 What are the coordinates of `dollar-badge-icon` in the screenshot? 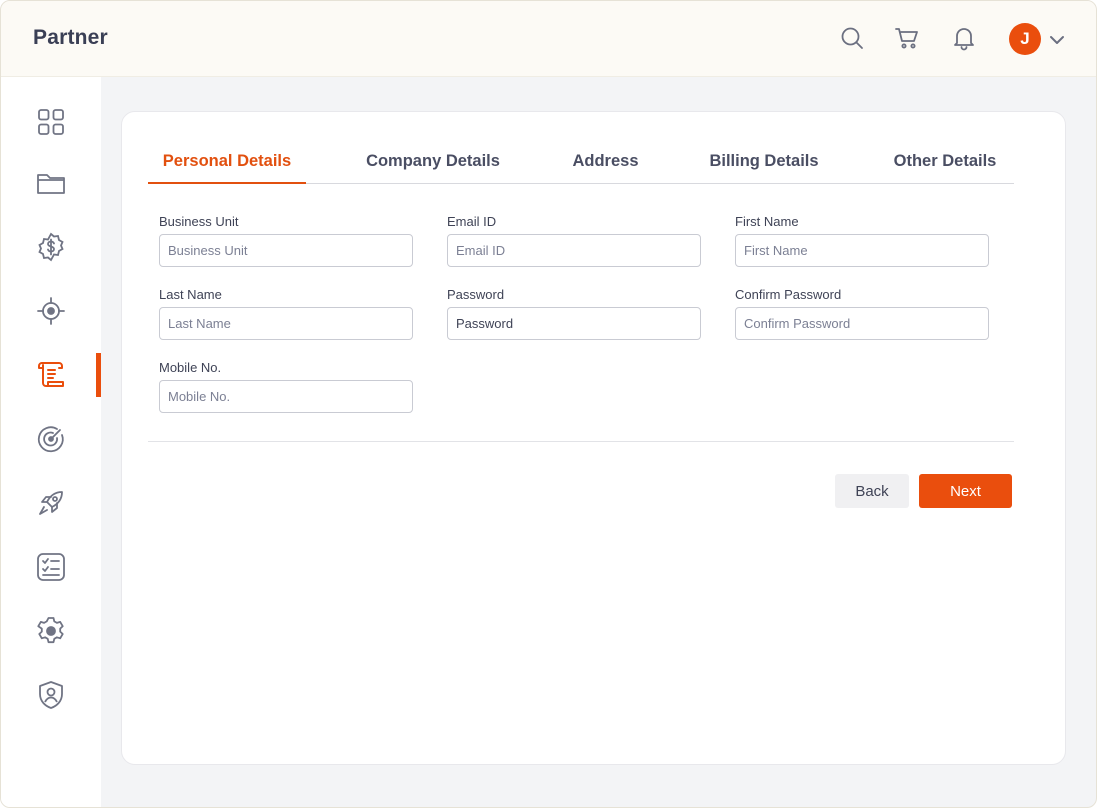 It's located at (51, 247).